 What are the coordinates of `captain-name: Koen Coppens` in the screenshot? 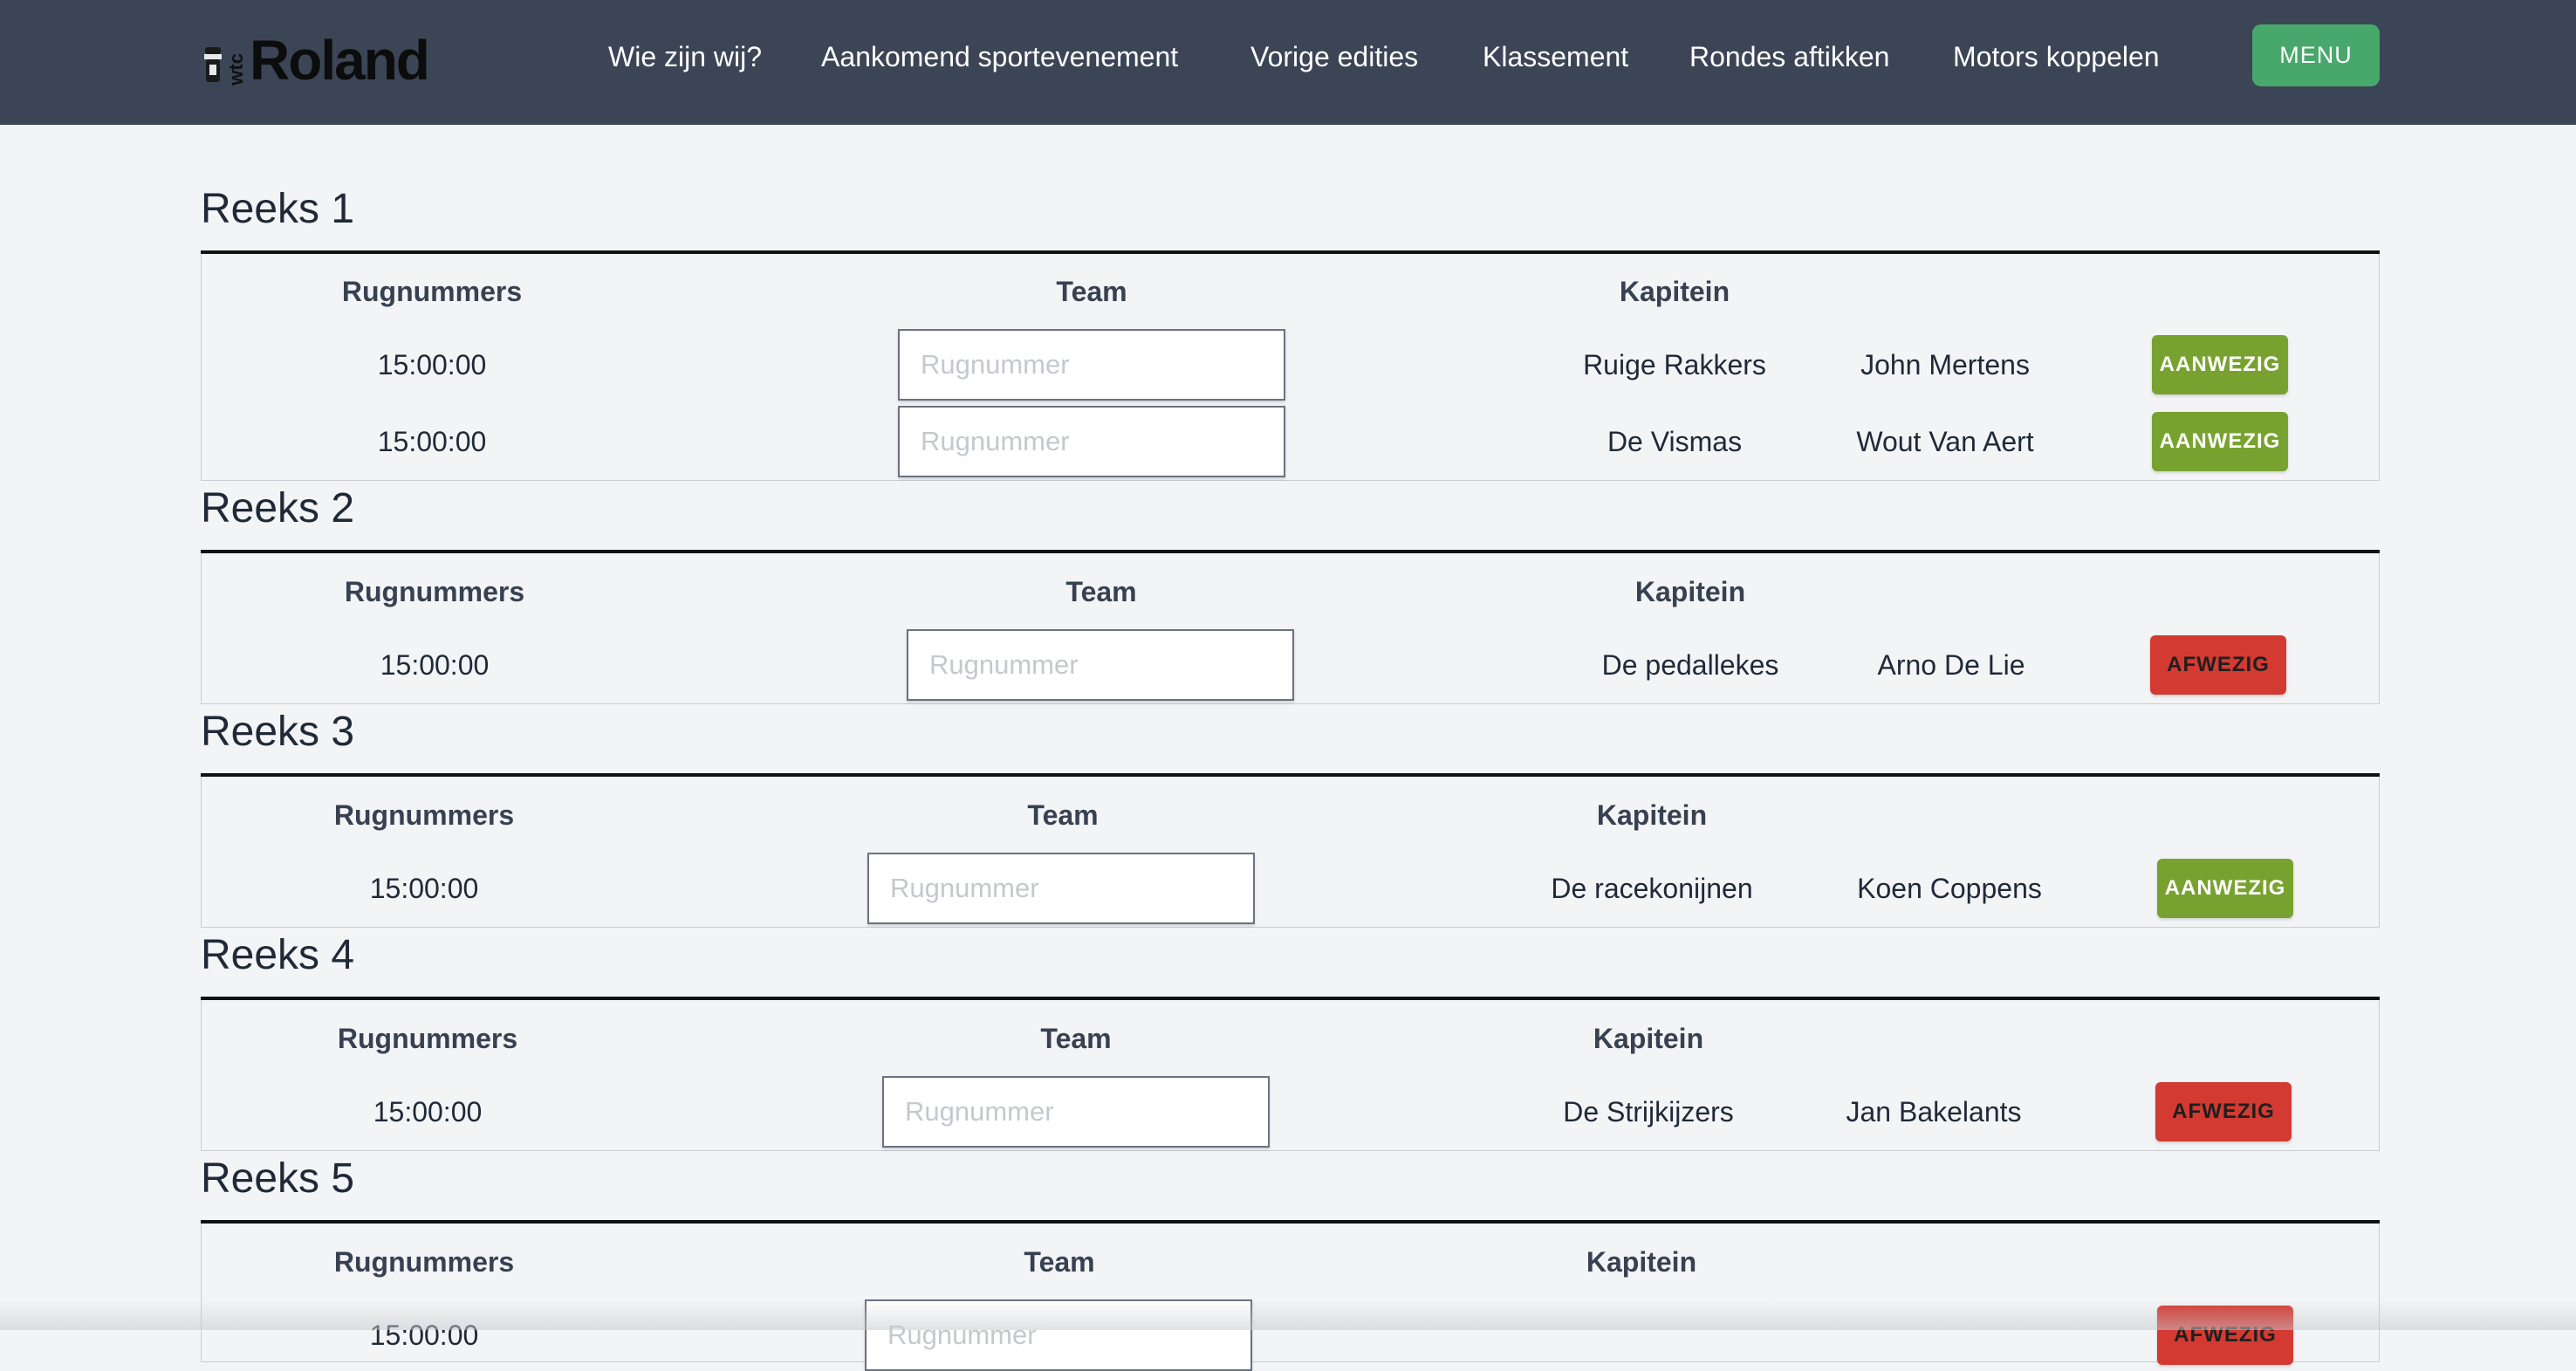 It's located at (1949, 888).